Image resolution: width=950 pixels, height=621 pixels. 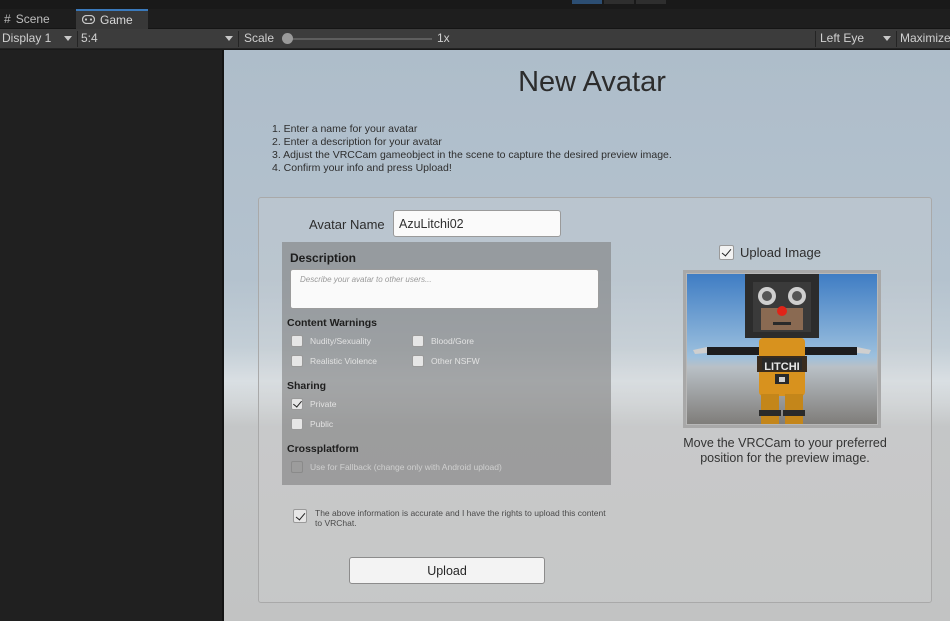 I want to click on eye-dropdown-value: Left Eye, so click(x=842, y=38).